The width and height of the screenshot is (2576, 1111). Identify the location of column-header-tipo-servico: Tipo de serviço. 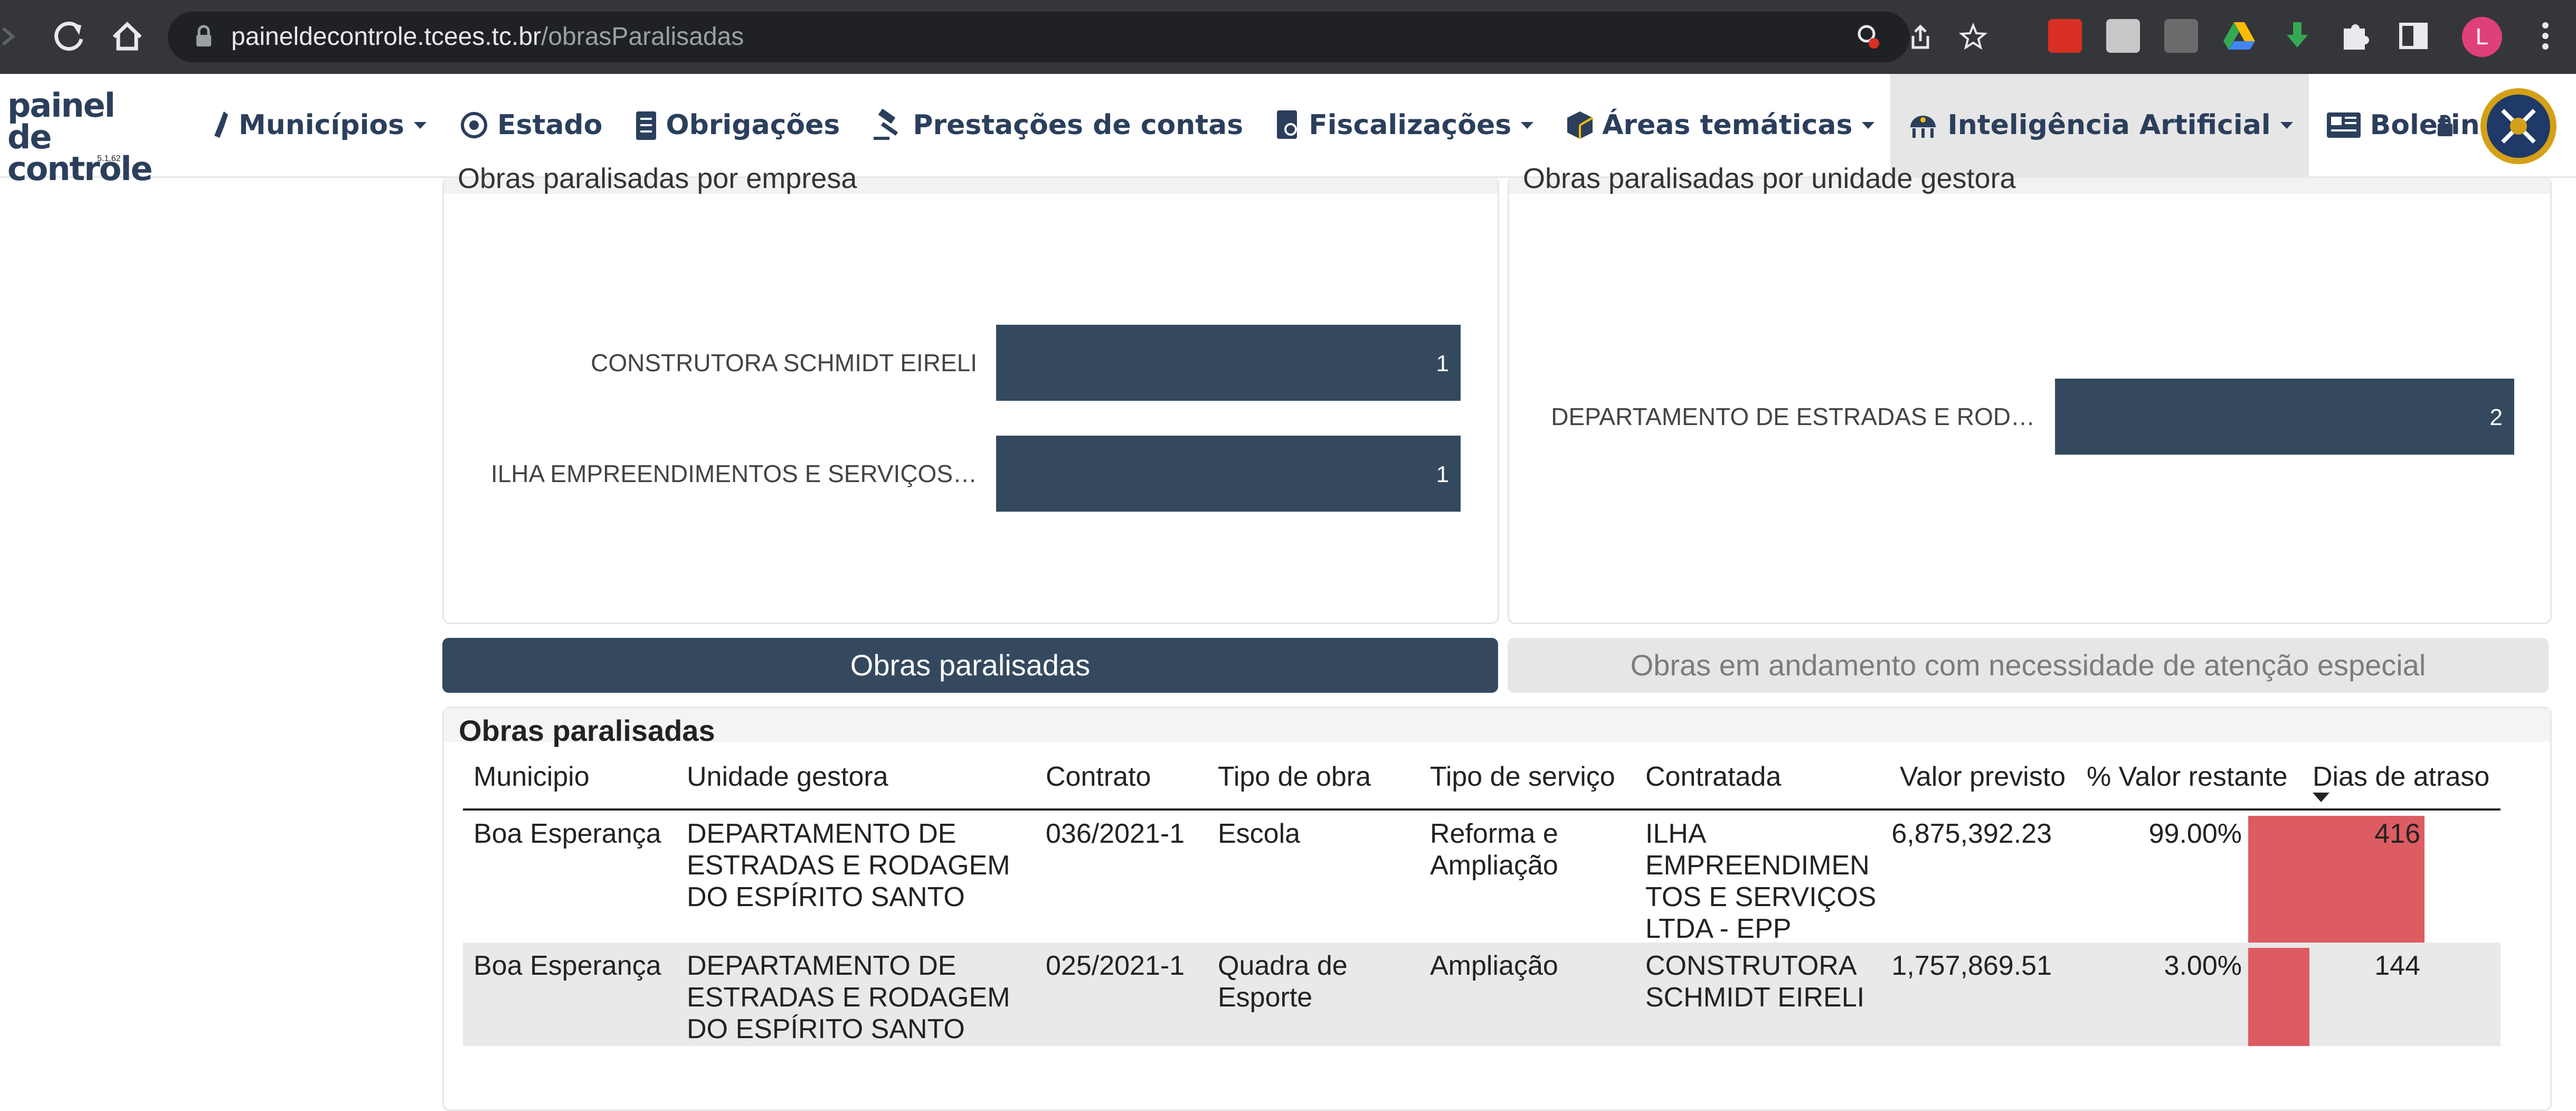
(1522, 777).